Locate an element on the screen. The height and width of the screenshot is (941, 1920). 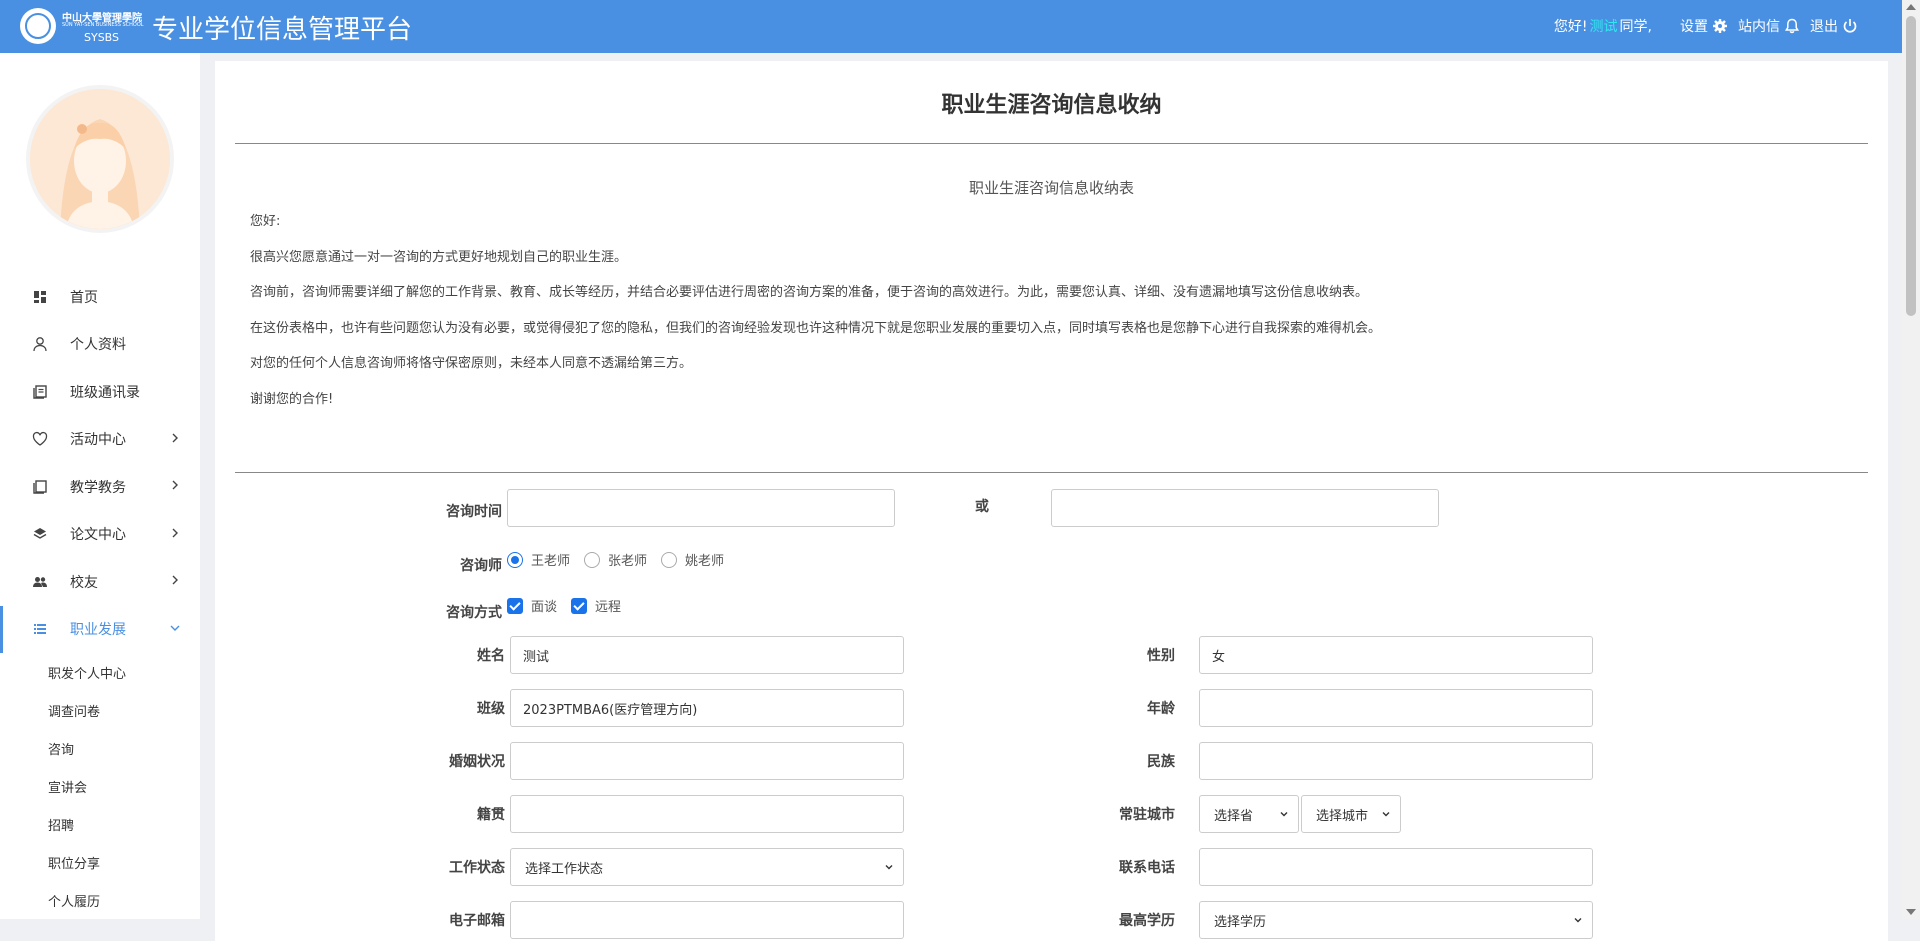
sidebar-item-activity-center: 活动中心 is located at coordinates (100, 440).